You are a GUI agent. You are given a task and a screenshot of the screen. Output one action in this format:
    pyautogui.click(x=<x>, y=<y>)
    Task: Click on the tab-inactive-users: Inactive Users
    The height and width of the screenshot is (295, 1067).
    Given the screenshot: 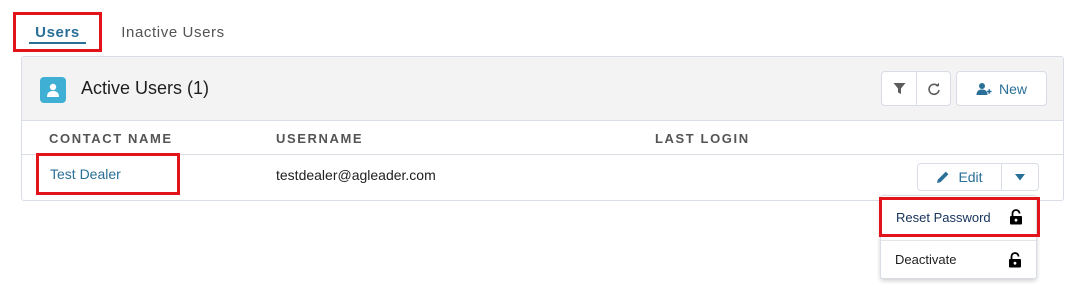 What is the action you would take?
    pyautogui.click(x=173, y=32)
    